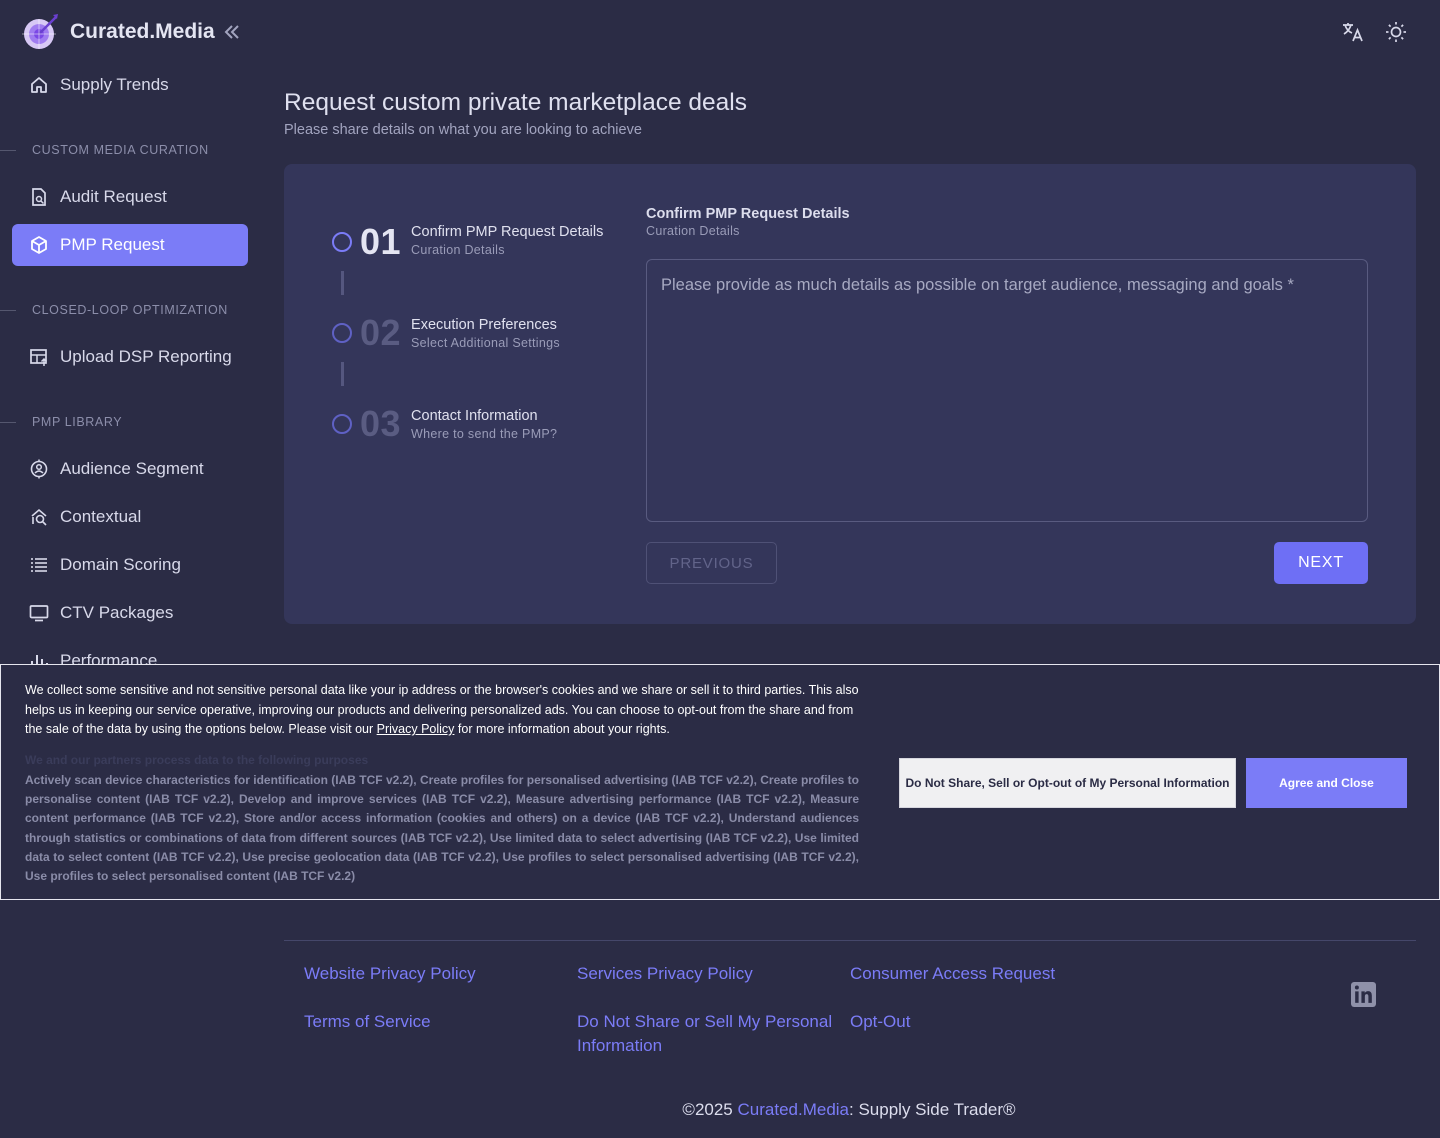  I want to click on section-label-closed-loop-optimization: CLOSED-LOOP OPTIMIZATION, so click(130, 310).